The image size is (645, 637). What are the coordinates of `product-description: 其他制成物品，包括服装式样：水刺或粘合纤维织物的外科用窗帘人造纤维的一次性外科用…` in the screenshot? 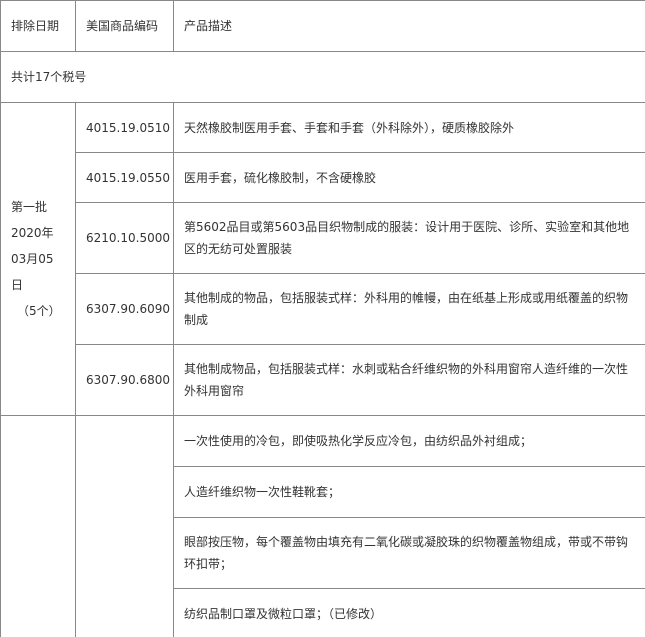 It's located at (409, 380).